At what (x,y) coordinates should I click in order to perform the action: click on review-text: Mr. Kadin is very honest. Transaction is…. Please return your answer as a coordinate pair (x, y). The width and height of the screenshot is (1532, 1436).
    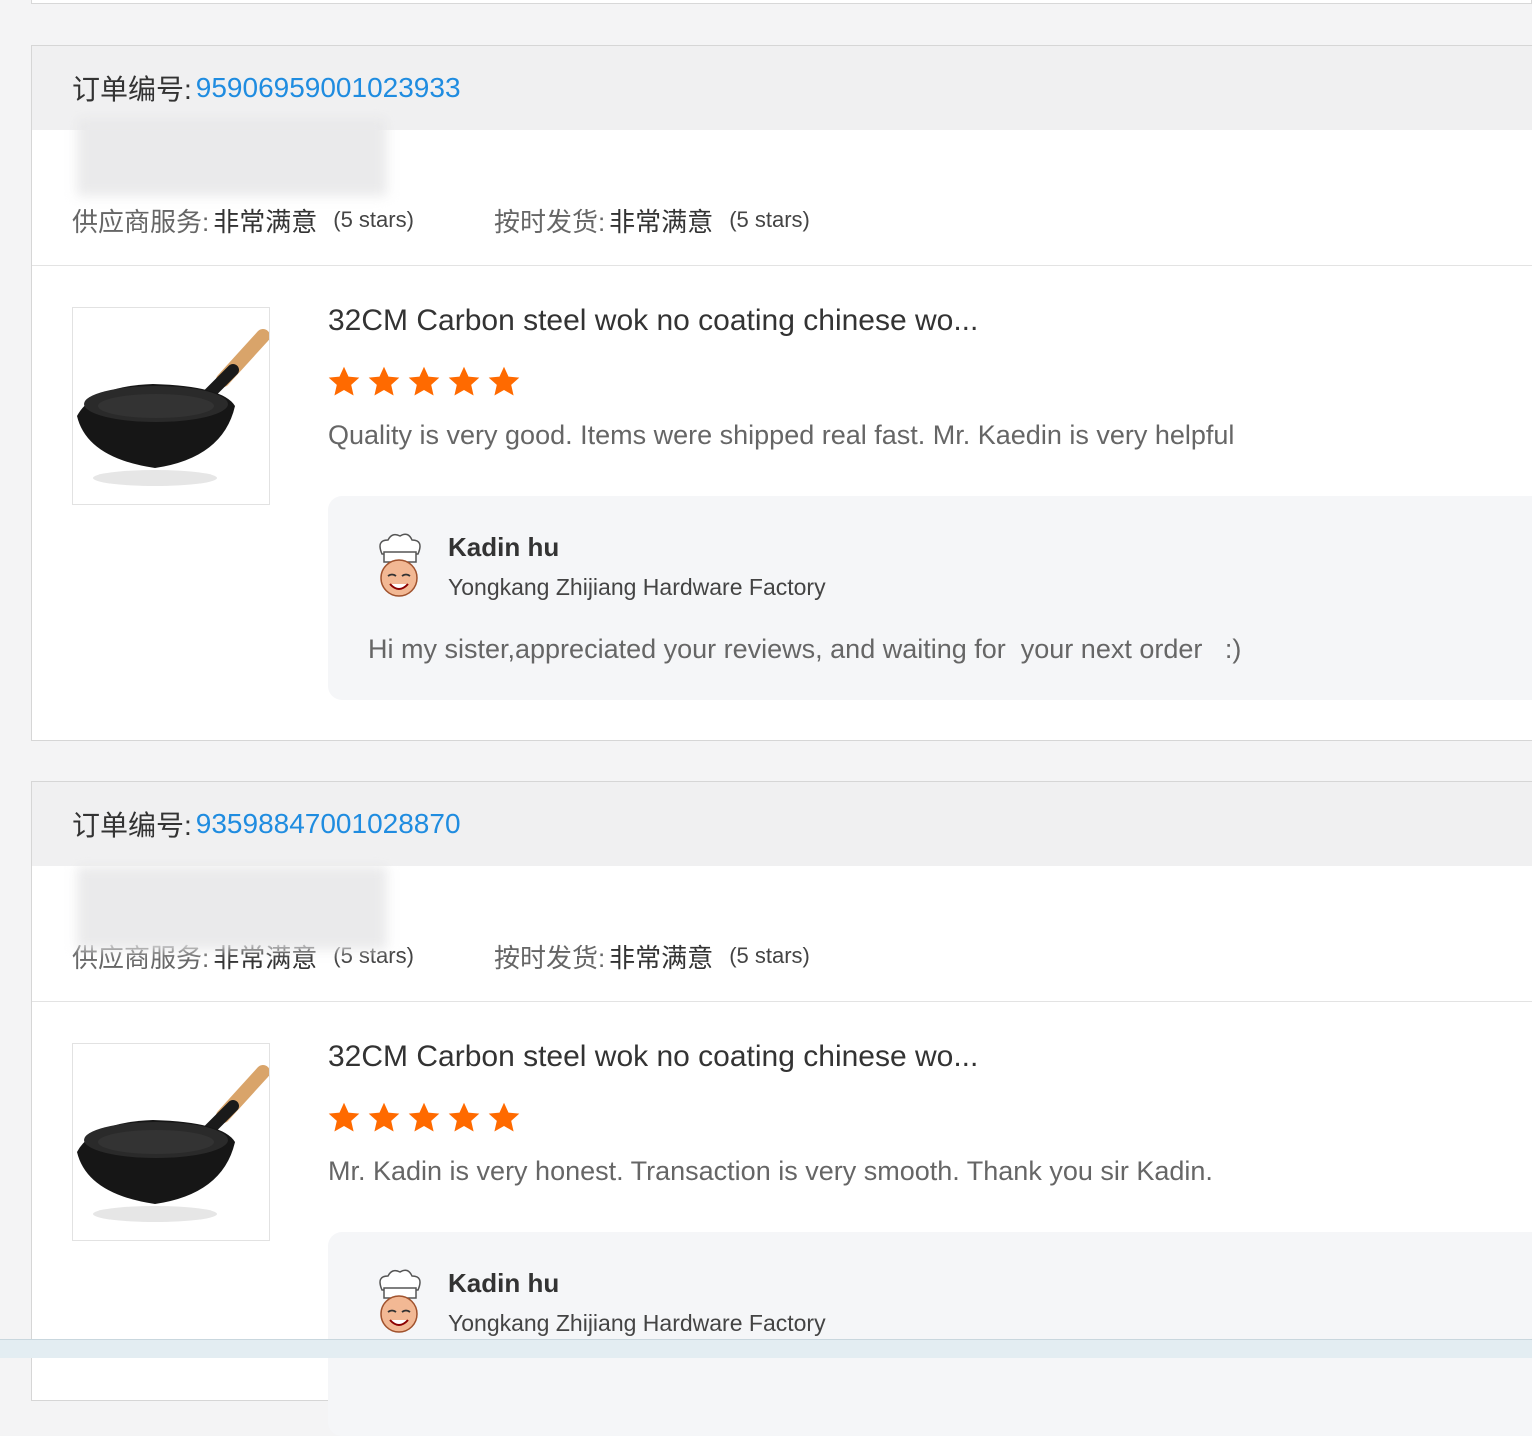
    Looking at the image, I should click on (770, 1171).